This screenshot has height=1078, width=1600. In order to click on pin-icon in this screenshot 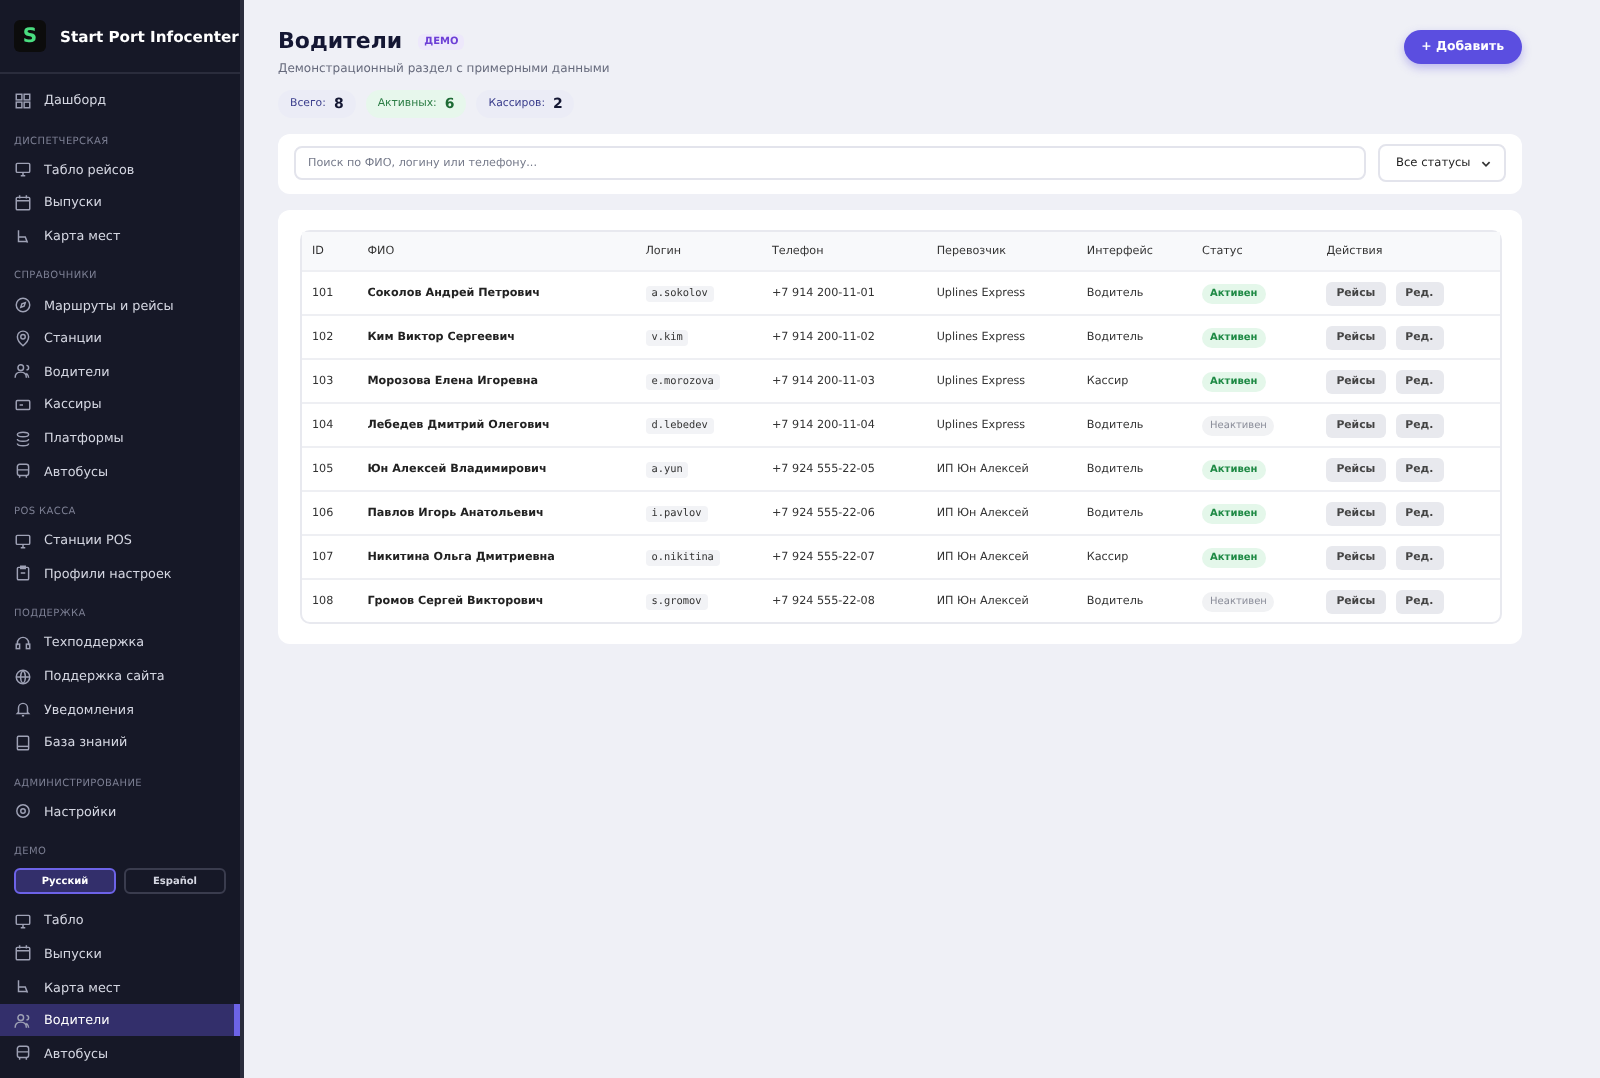, I will do `click(23, 338)`.